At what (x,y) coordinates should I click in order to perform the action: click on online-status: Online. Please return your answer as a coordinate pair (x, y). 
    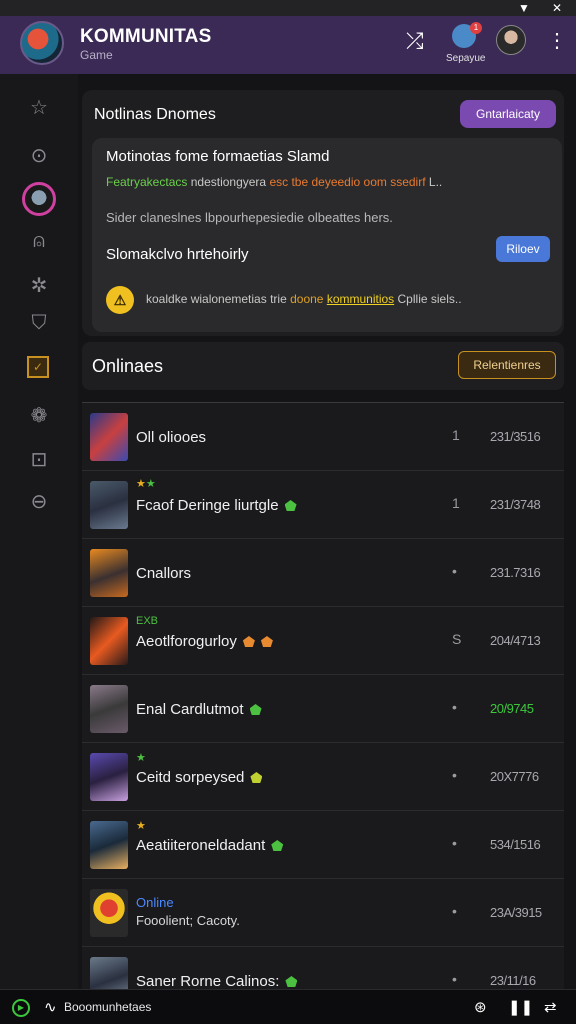
    Looking at the image, I should click on (155, 902).